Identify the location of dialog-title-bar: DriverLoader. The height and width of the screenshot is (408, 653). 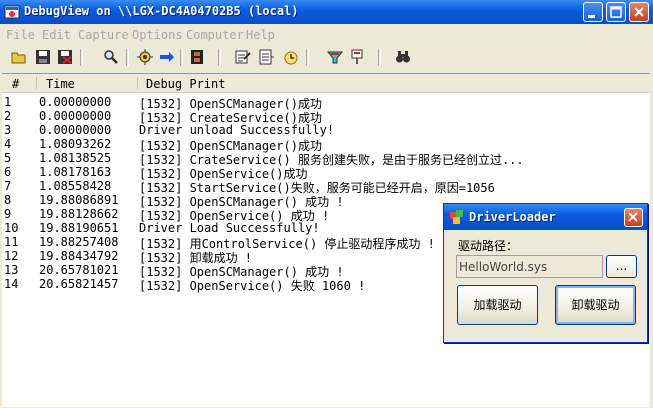
(545, 217).